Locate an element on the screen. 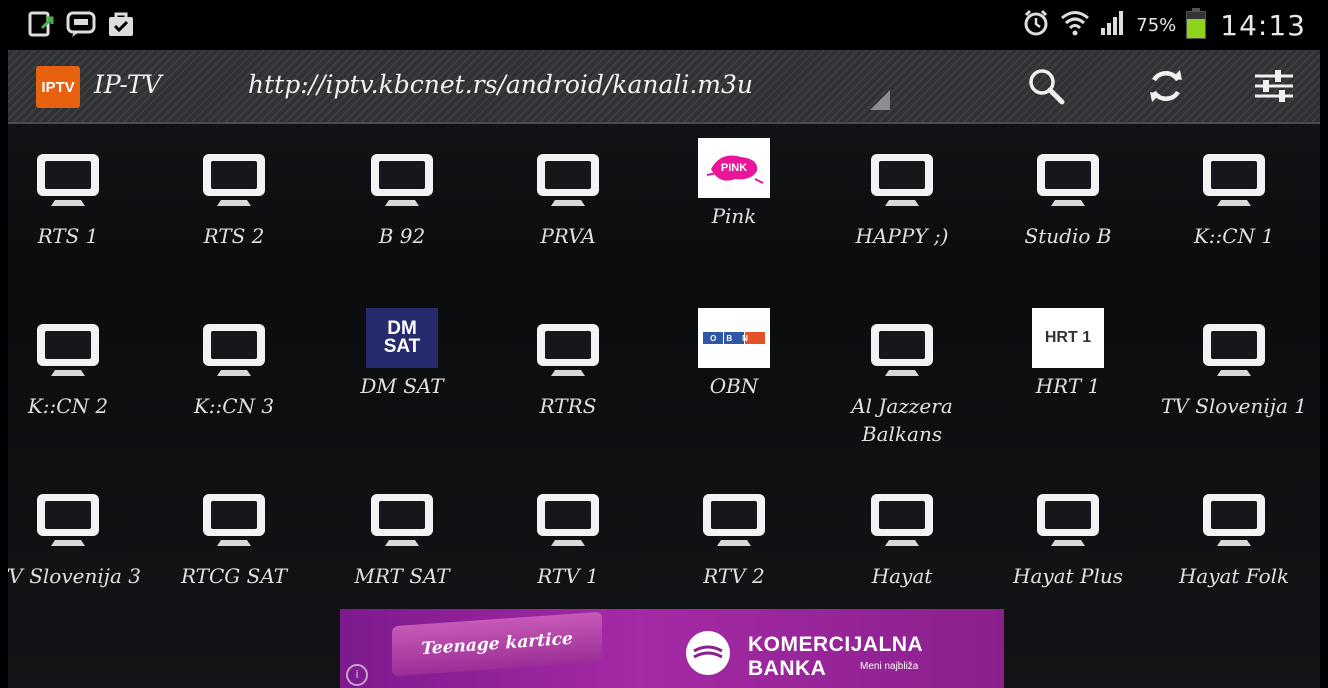 This screenshot has height=688, width=1328. settings-button is located at coordinates (1274, 88).